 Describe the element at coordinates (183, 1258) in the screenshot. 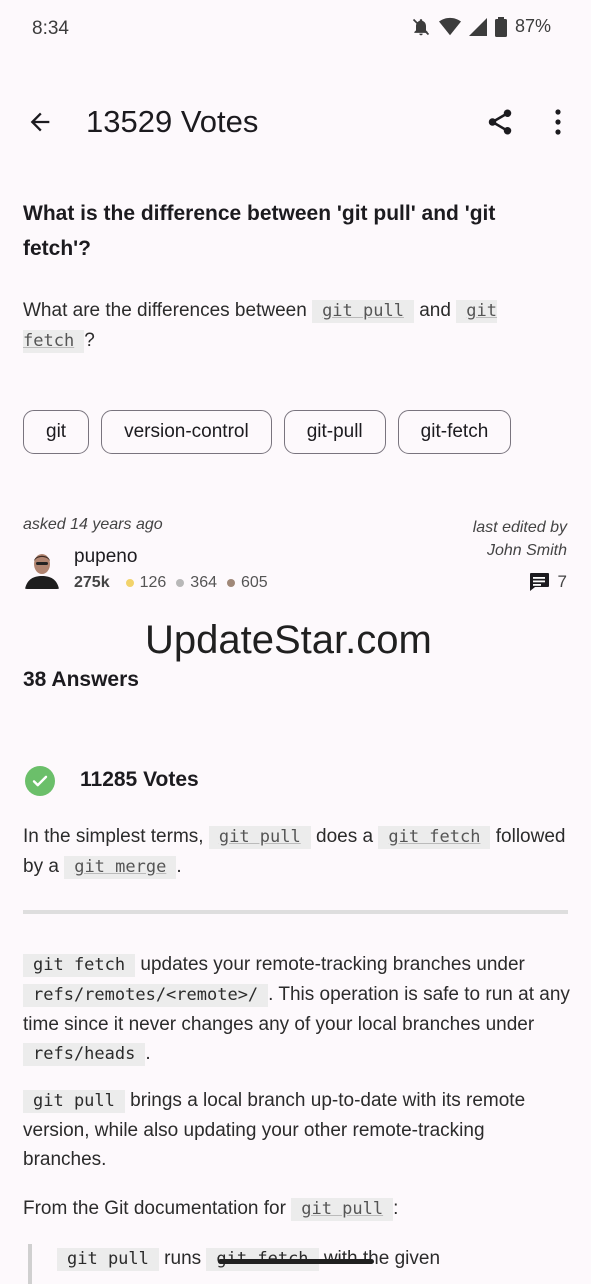

I see `answer-text: runs` at that location.